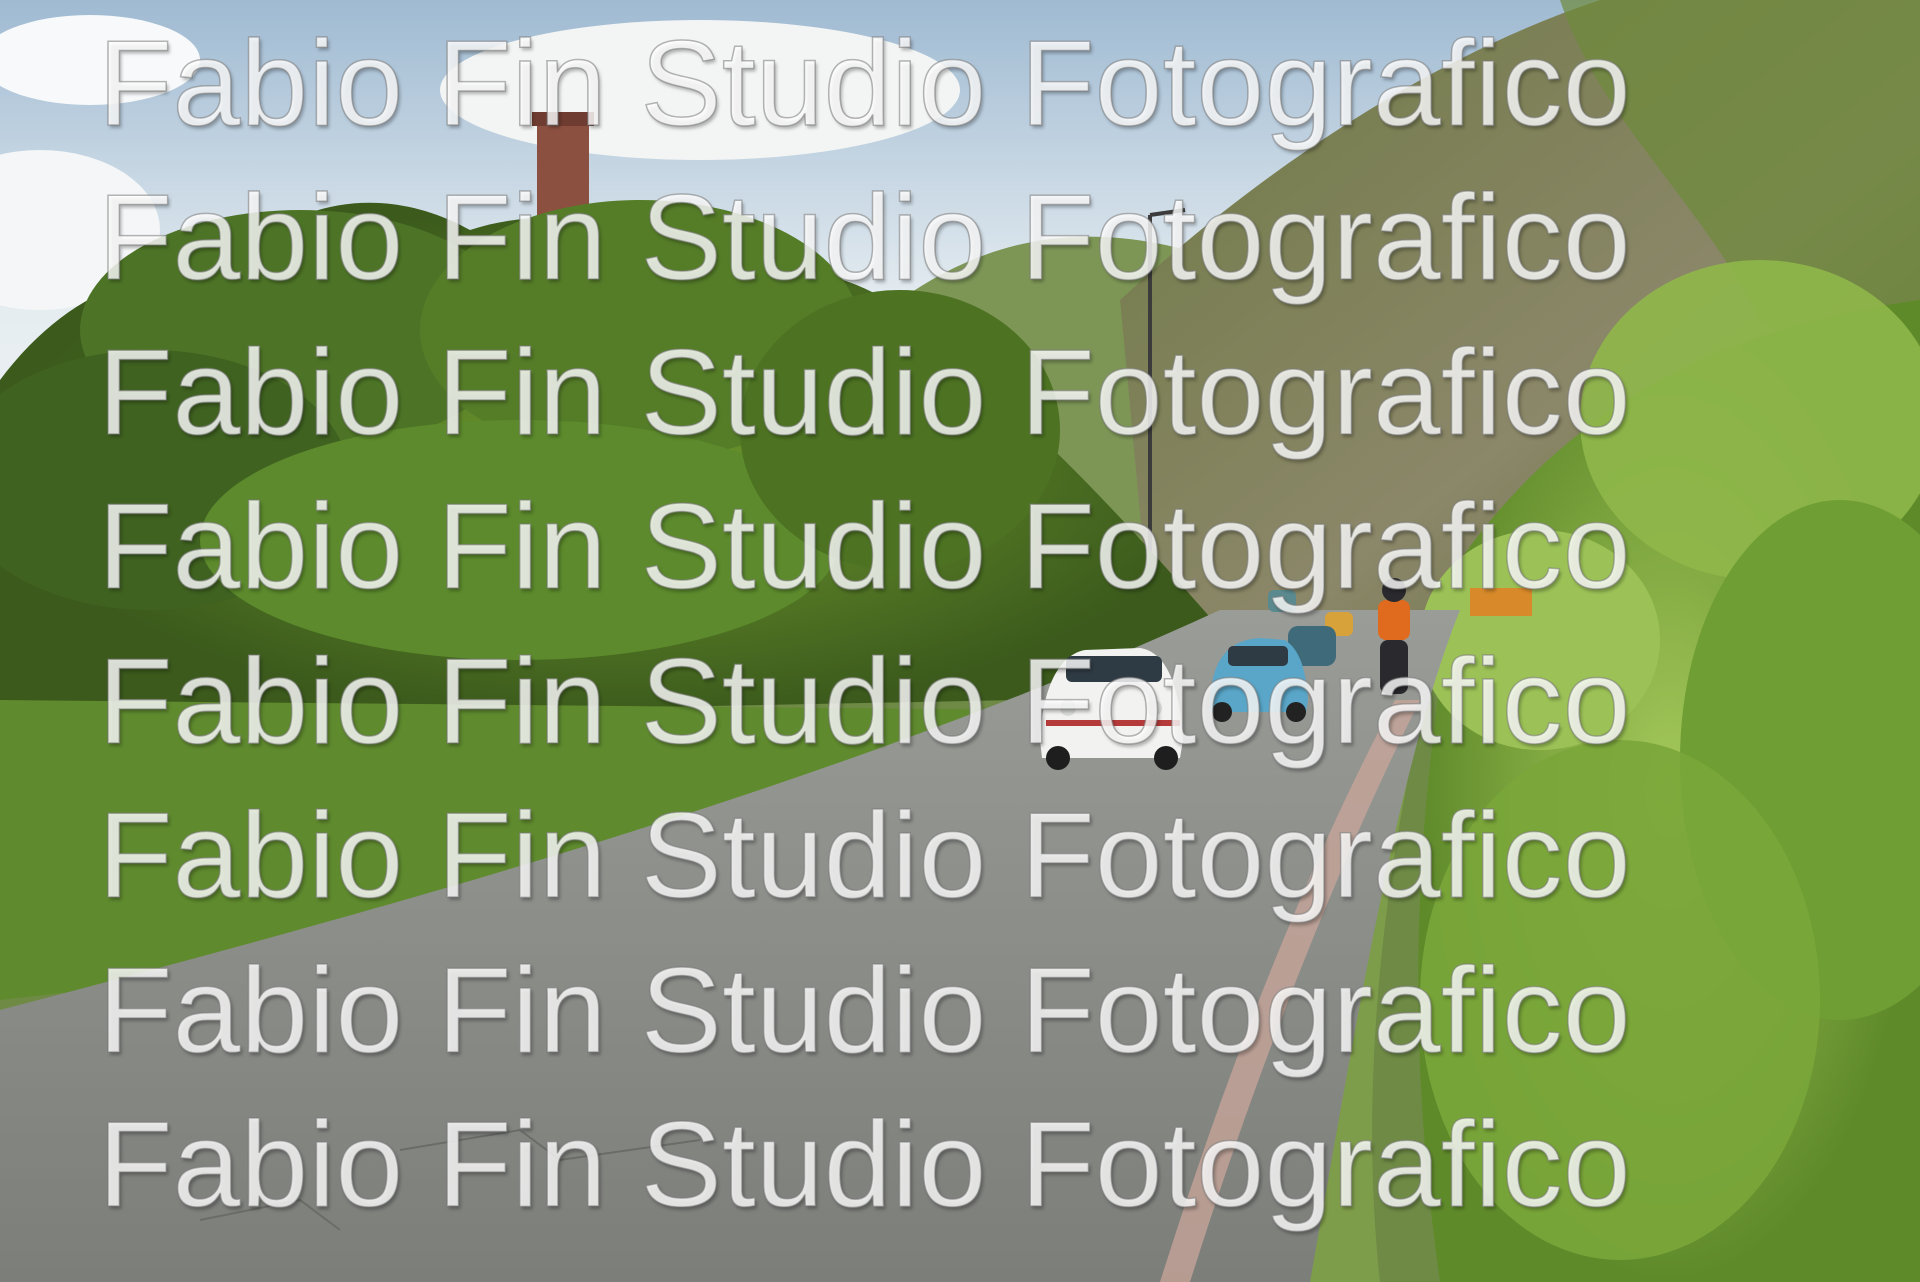  I want to click on distant-car, so click(1282, 601).